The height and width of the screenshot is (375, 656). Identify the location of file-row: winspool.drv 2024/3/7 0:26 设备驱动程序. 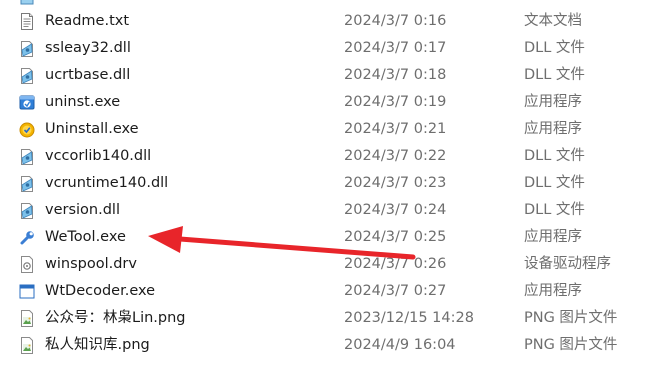
(328, 264).